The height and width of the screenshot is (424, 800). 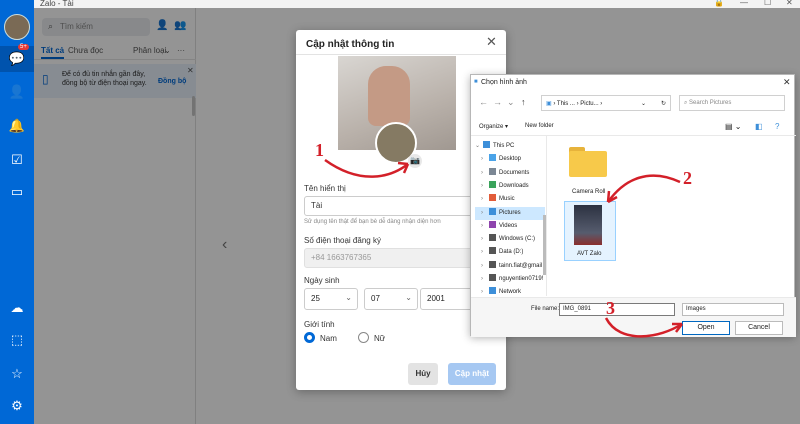 What do you see at coordinates (510, 292) in the screenshot?
I see `nav-item-label: Network` at bounding box center [510, 292].